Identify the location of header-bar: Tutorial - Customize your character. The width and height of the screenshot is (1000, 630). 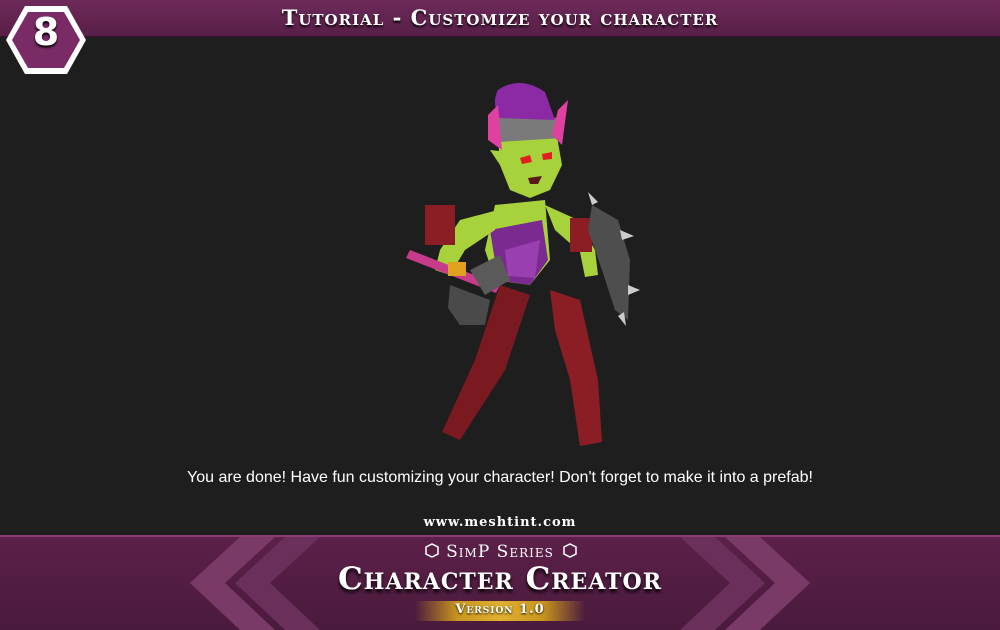
(500, 18).